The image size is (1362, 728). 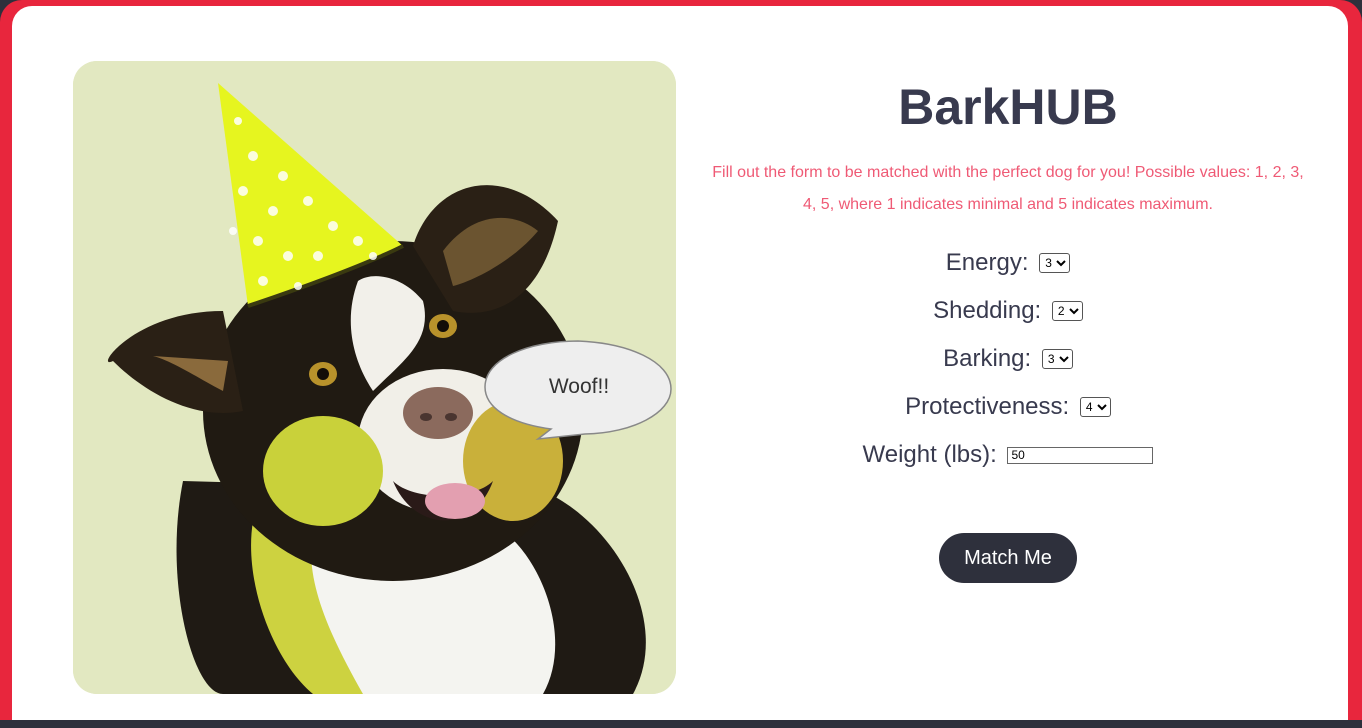 I want to click on energy-field: Energy: 12345, so click(x=1008, y=263).